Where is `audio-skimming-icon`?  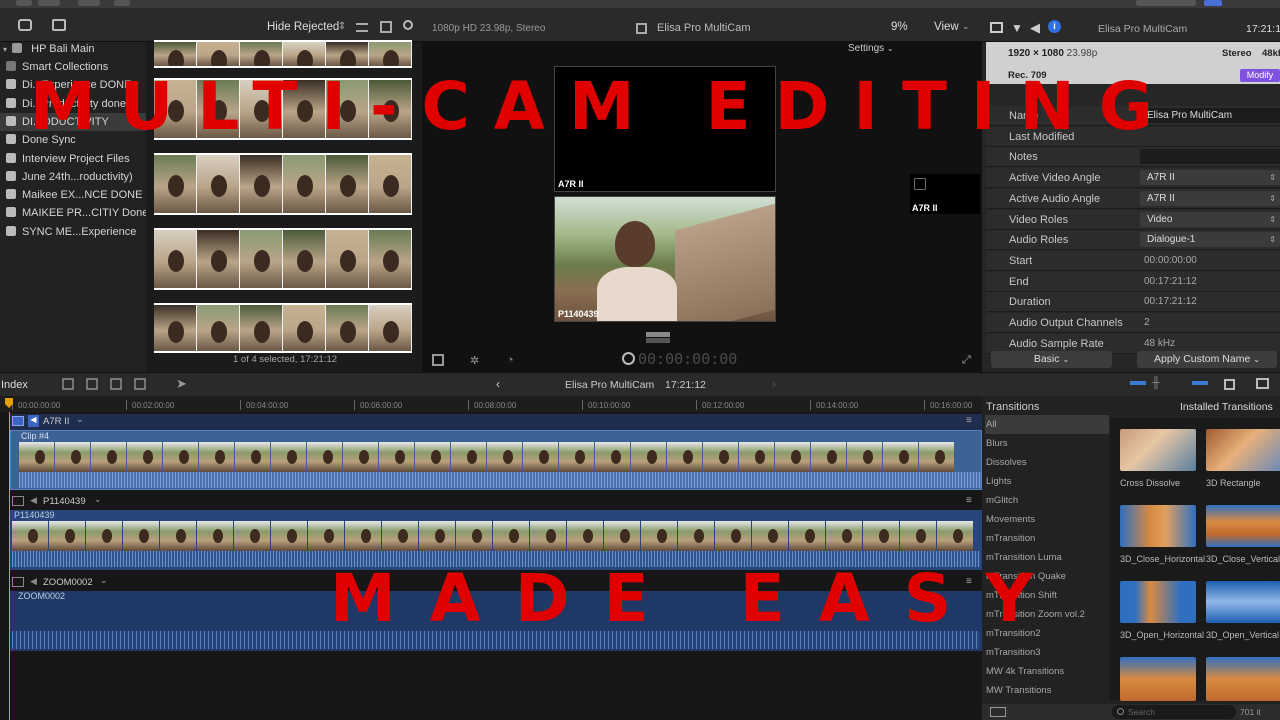 audio-skimming-icon is located at coordinates (1138, 383).